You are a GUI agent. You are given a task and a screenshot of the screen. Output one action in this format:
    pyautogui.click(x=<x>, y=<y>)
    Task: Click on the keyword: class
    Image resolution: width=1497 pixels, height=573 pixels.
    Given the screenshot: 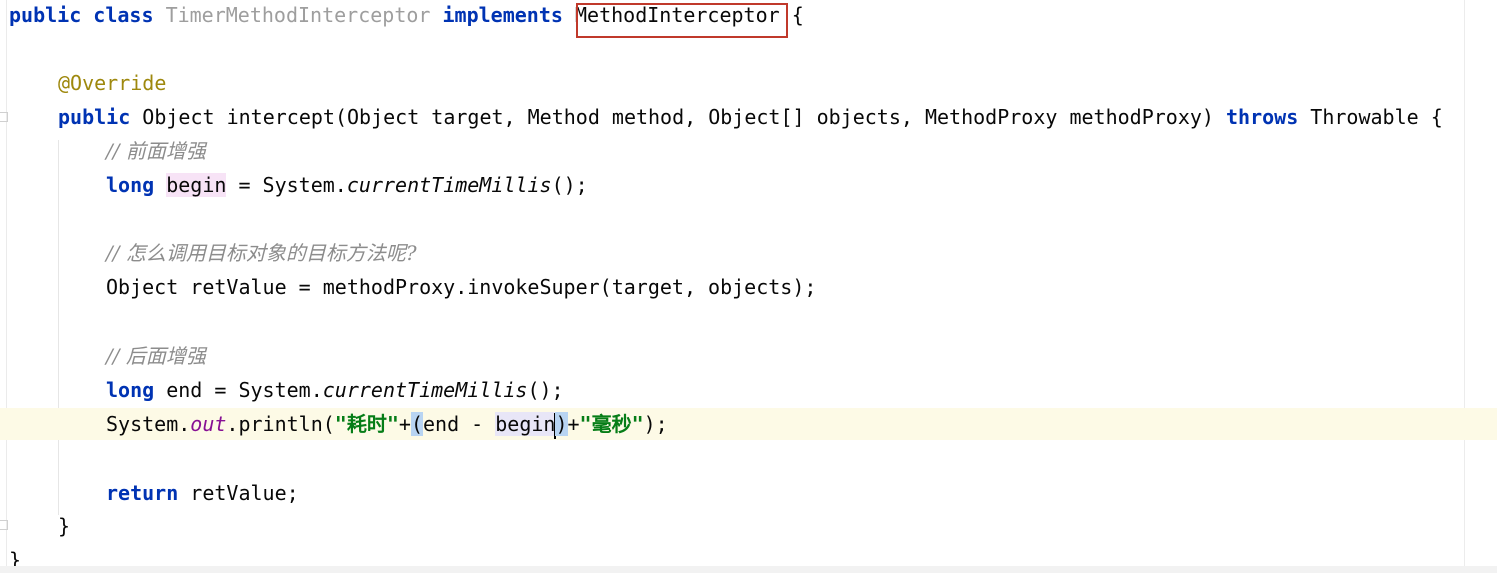 What is the action you would take?
    pyautogui.click(x=123, y=15)
    